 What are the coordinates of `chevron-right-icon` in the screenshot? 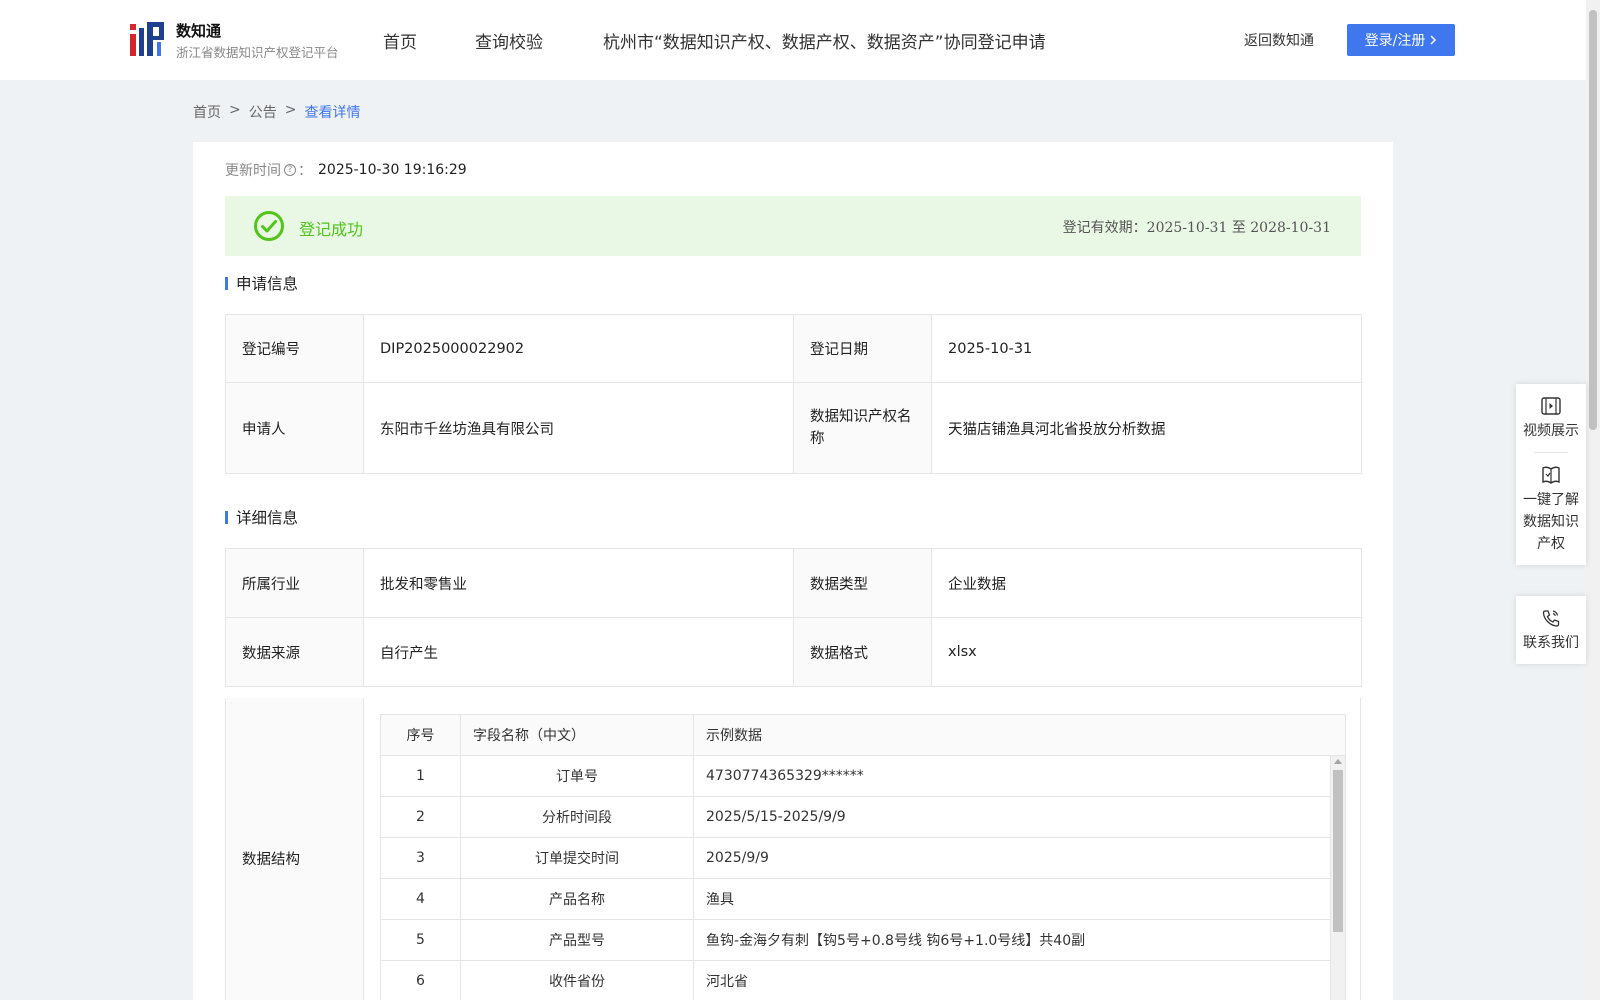 It's located at (1433, 40).